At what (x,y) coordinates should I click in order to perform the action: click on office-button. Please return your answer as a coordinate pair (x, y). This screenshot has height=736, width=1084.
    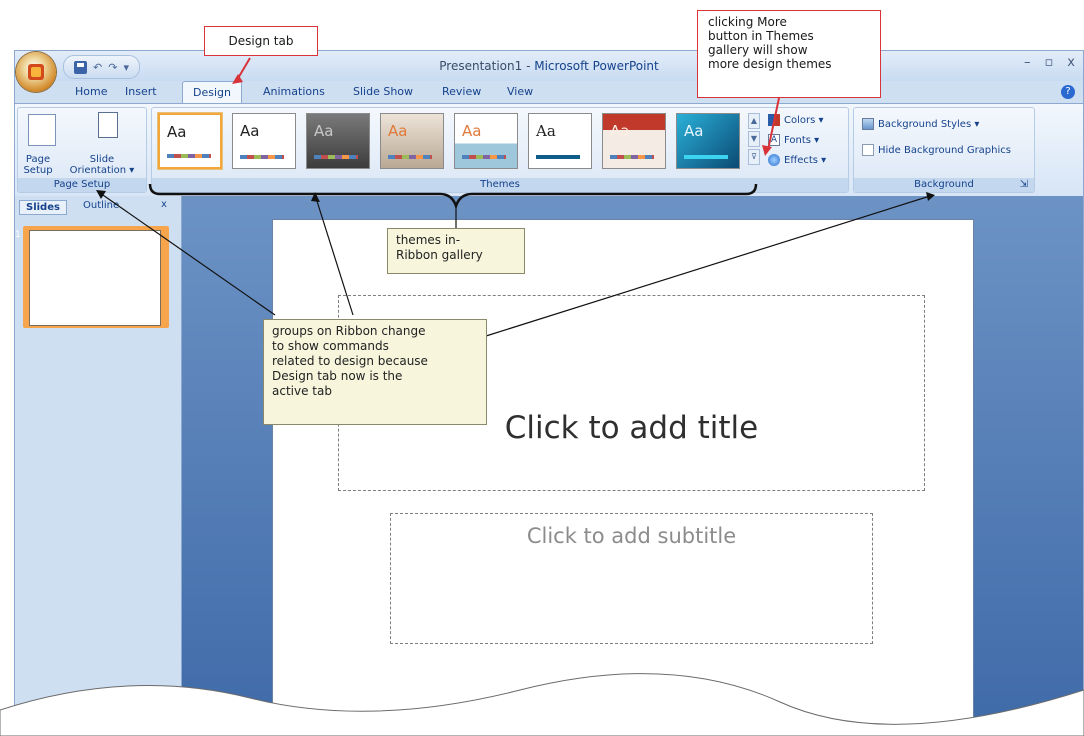
    Looking at the image, I should click on (36, 72).